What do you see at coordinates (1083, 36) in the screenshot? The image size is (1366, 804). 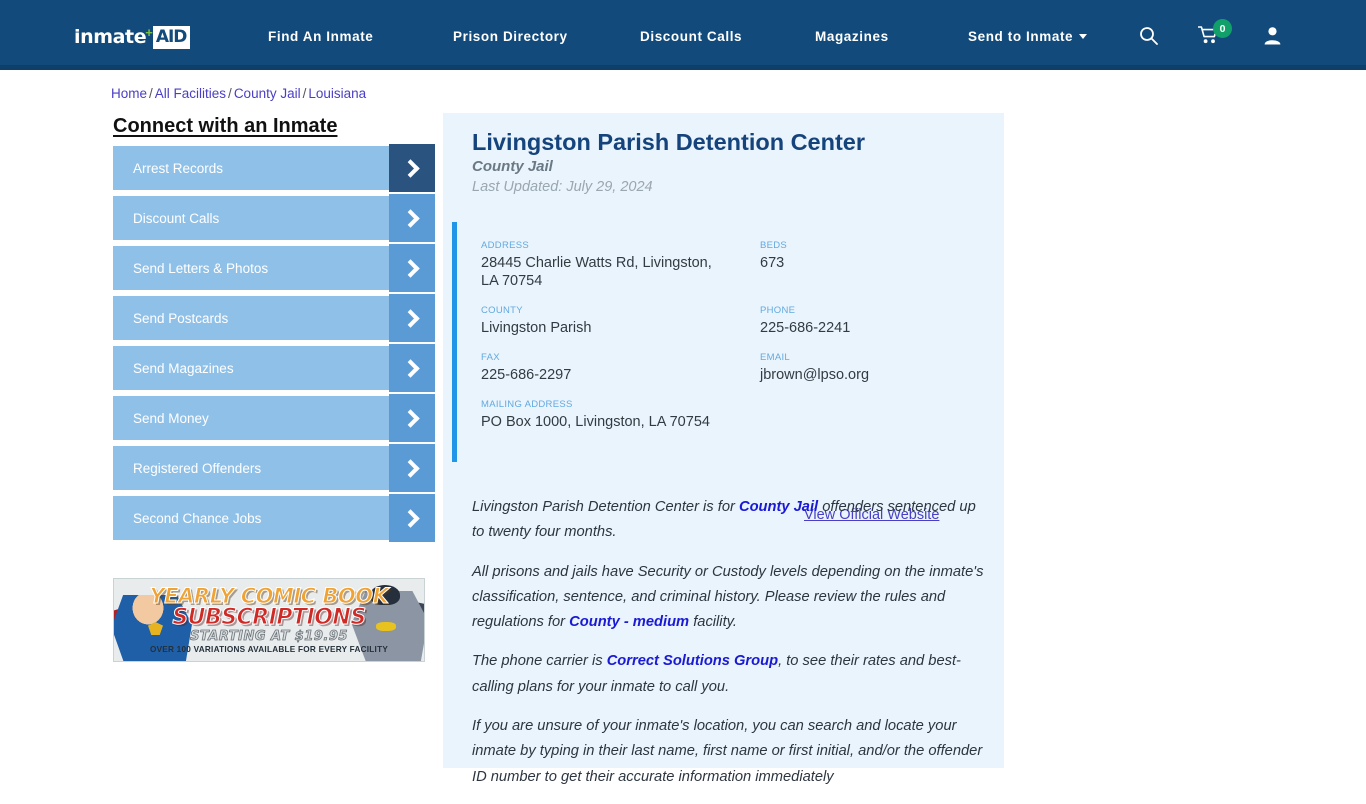 I see `chevron-down-icon` at bounding box center [1083, 36].